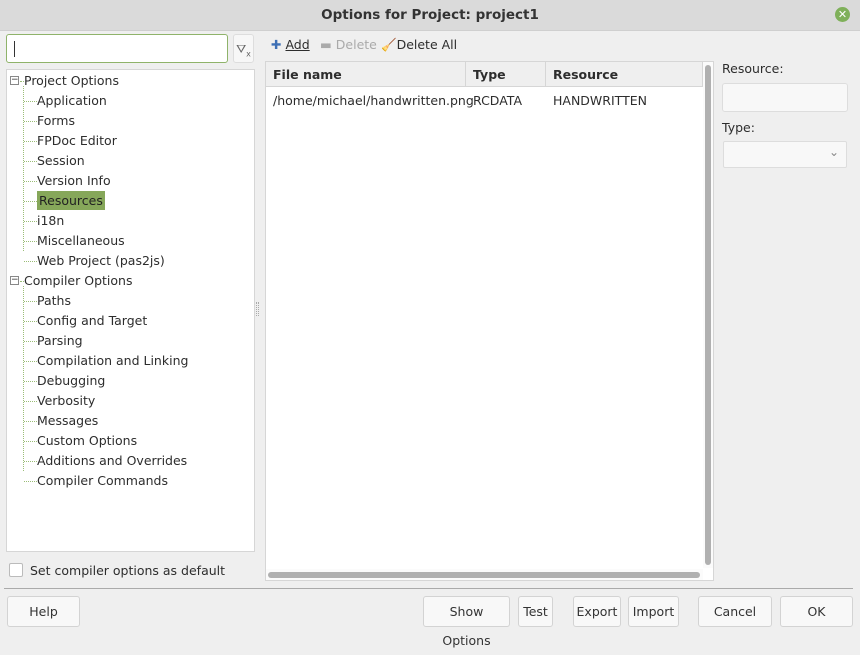  Describe the element at coordinates (466, 622) in the screenshot. I see `show-options-button: Show Options` at that location.